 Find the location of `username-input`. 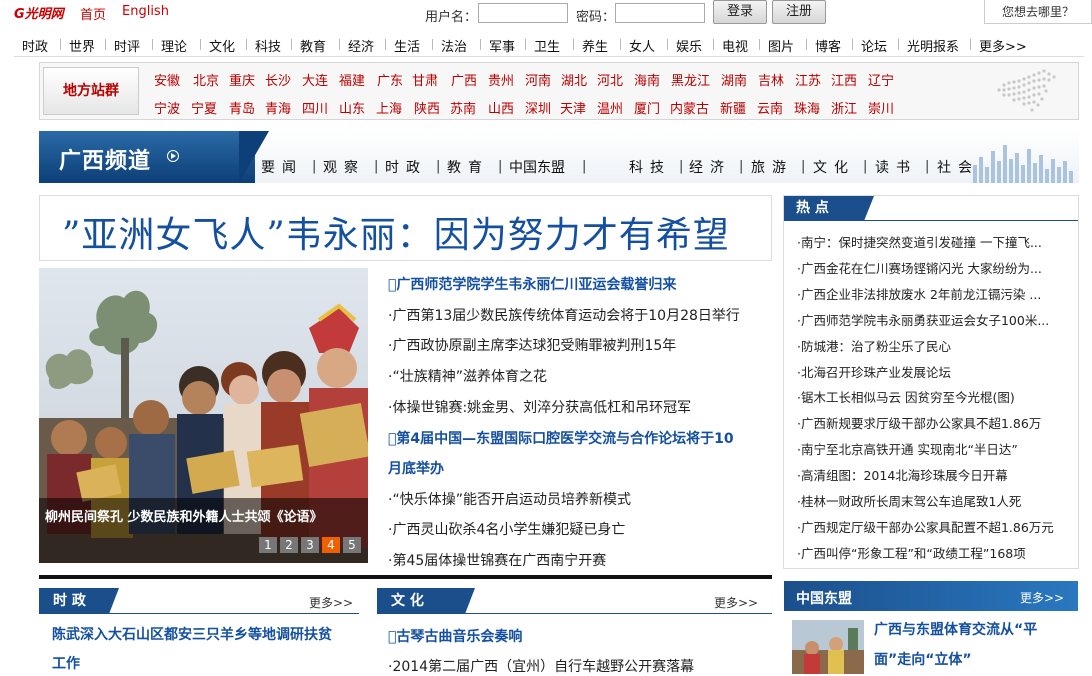

username-input is located at coordinates (523, 13).